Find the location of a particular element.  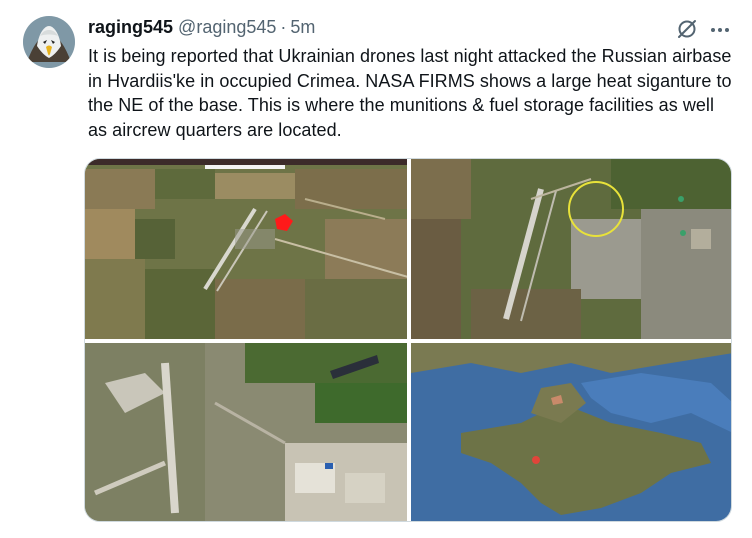

media-image-airbase-circled is located at coordinates (571, 249).